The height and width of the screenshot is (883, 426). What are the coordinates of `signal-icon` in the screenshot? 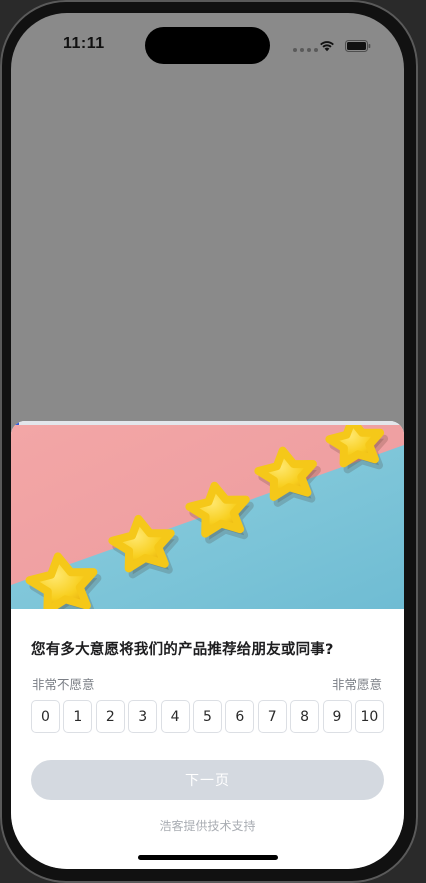 It's located at (305, 50).